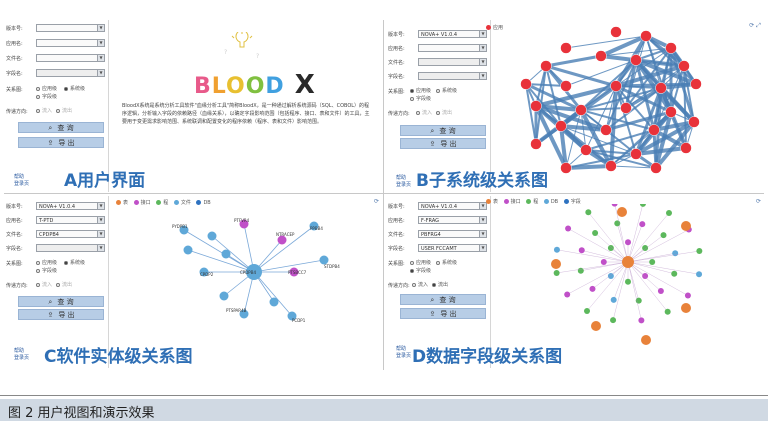 The image size is (768, 421). I want to click on legend-label: 接口, so click(515, 202).